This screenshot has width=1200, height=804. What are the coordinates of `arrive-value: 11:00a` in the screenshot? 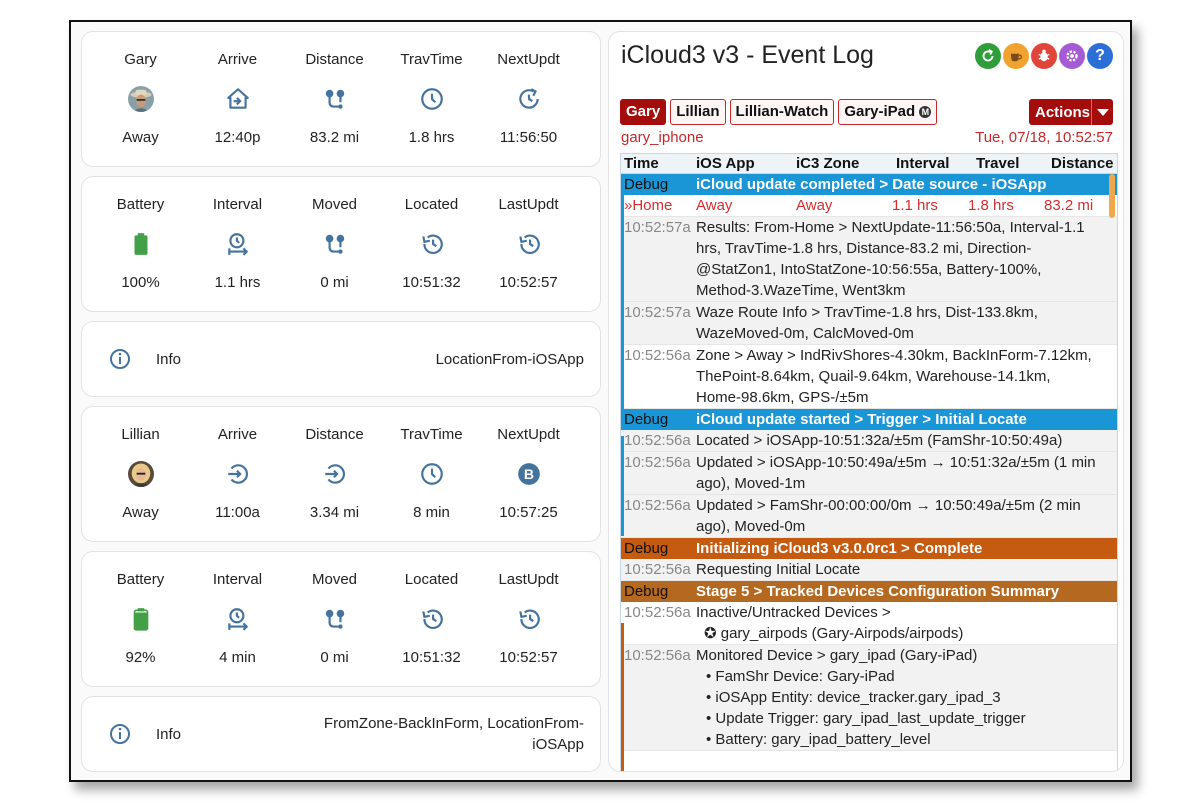 It's located at (237, 512).